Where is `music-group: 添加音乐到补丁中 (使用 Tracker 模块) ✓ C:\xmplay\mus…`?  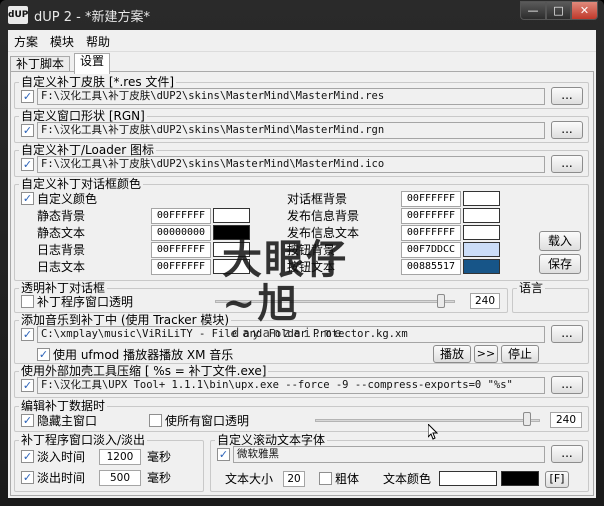 music-group: 添加音乐到补丁中 (使用 Tracker 模块) ✓ C:\xmplay\mus… is located at coordinates (301, 338).